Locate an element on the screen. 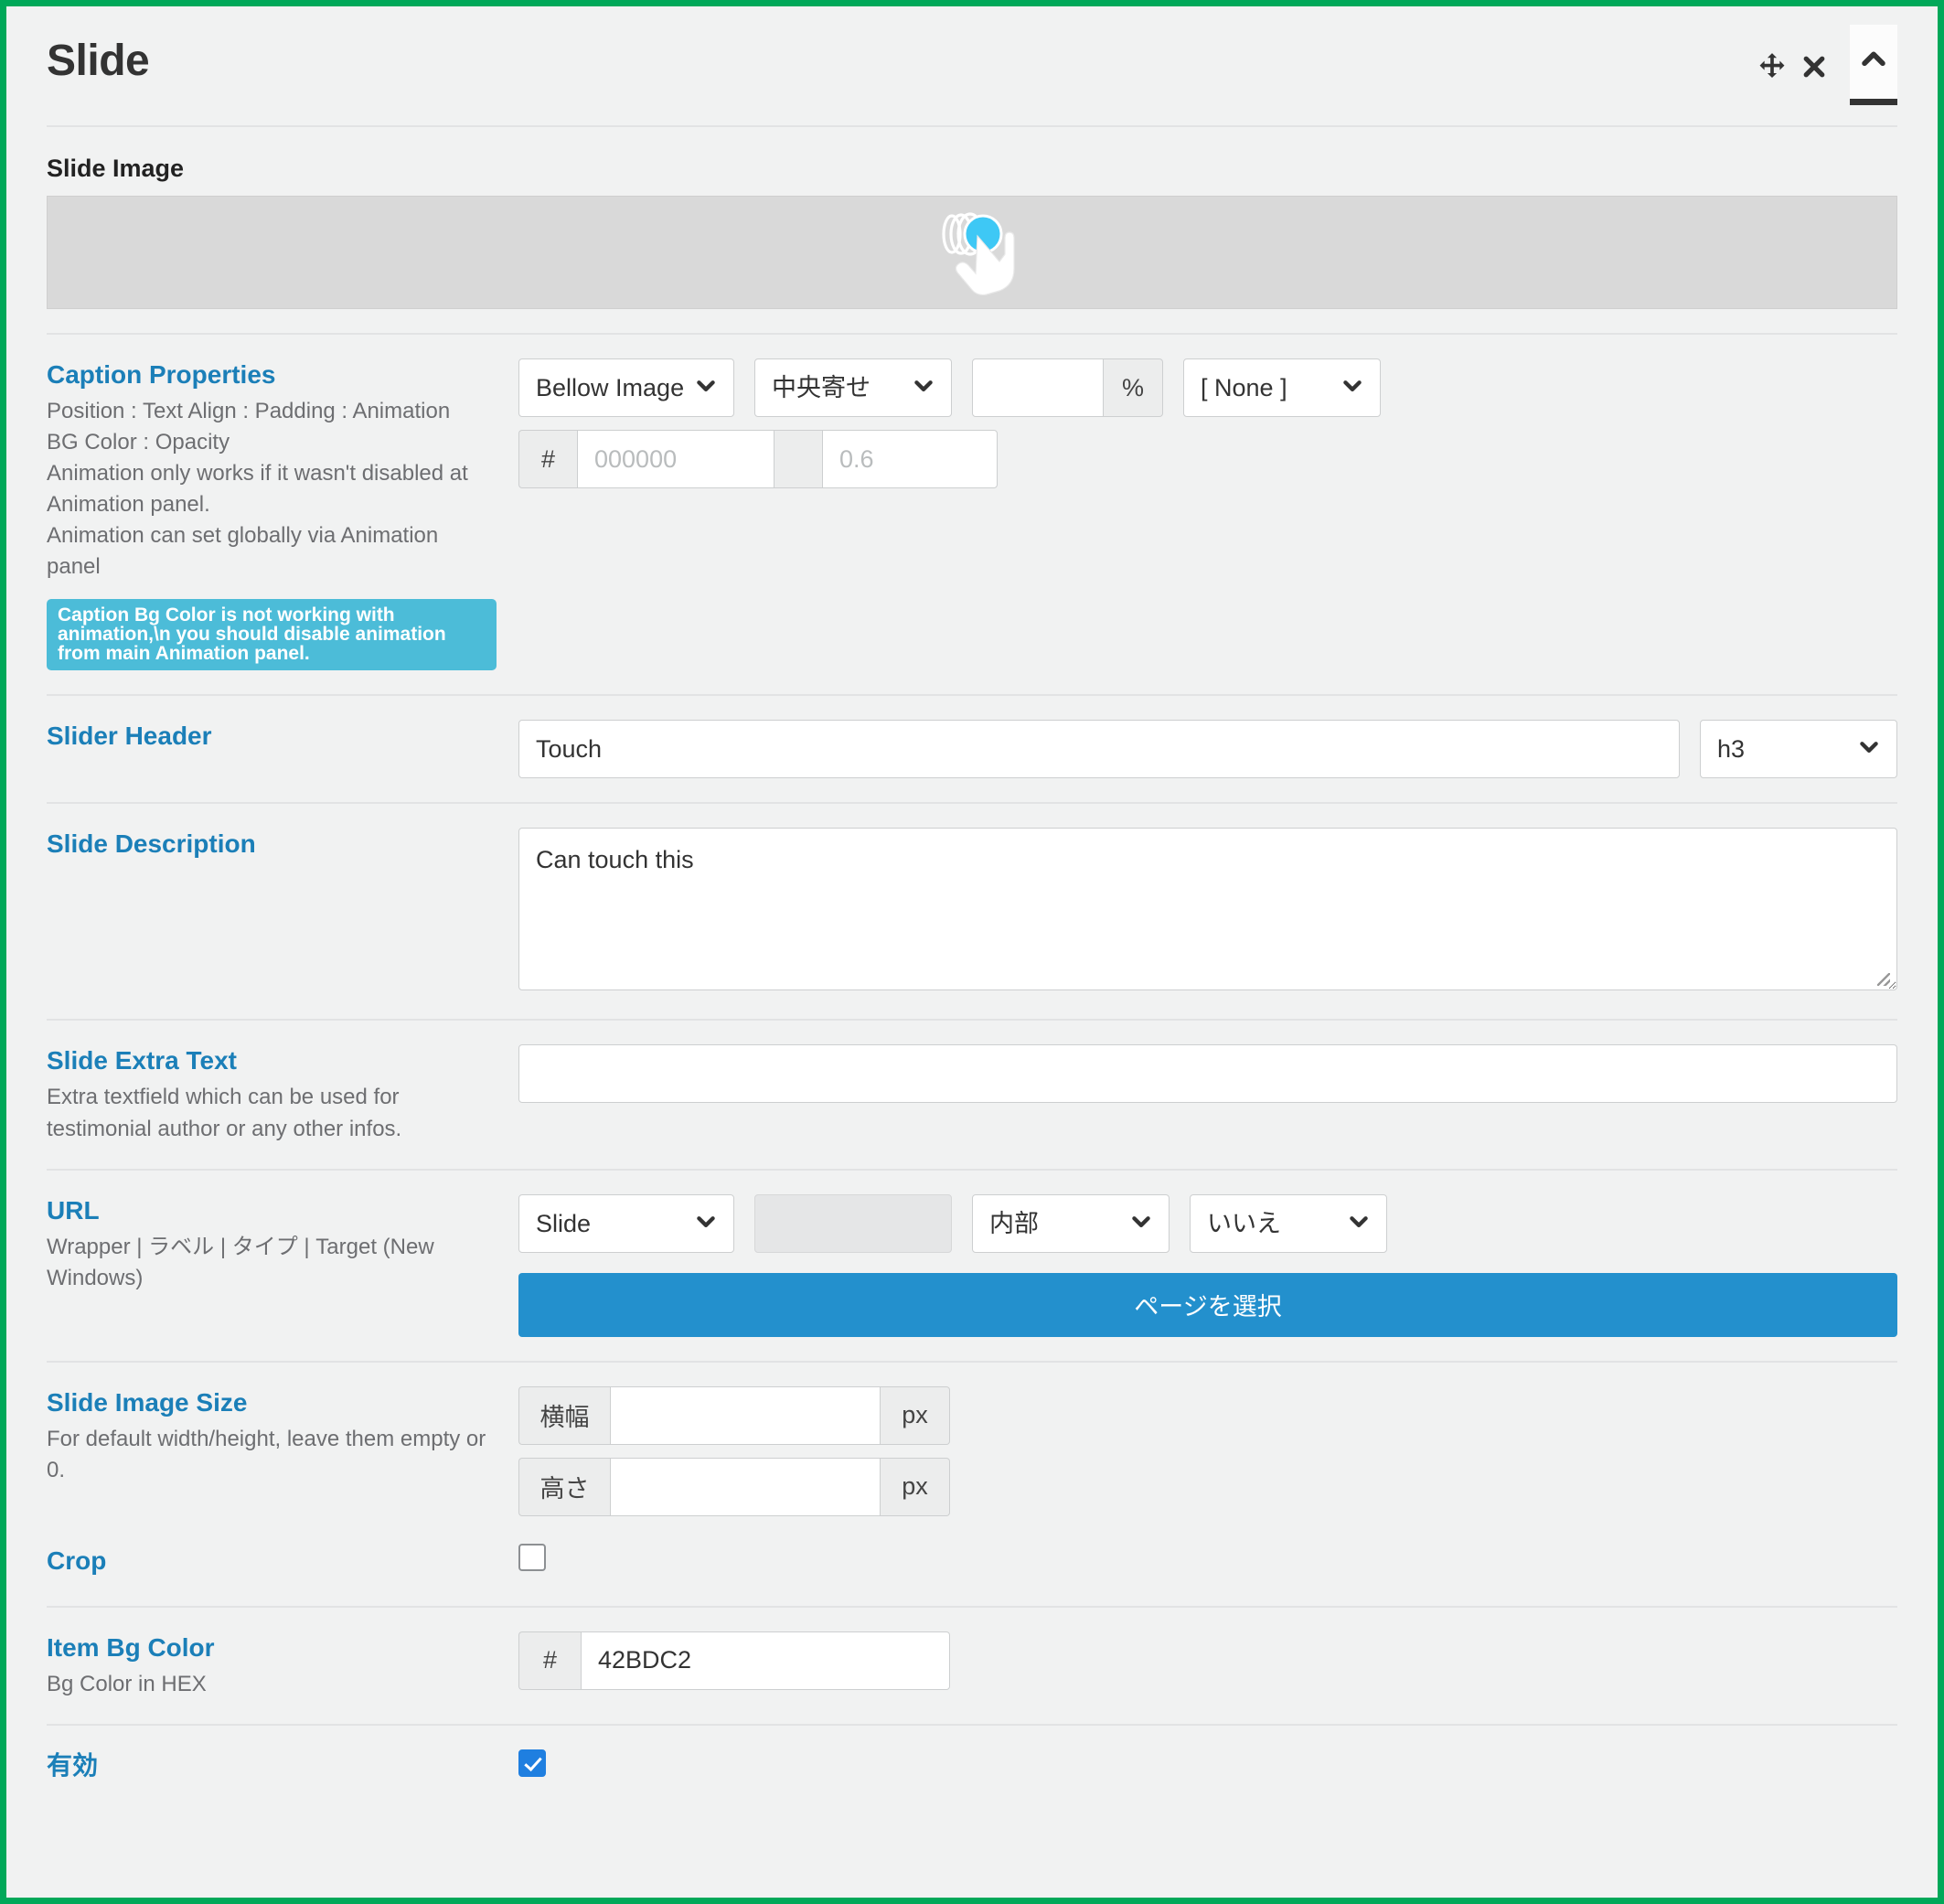 The width and height of the screenshot is (1944, 1904). slide-width-unit: px is located at coordinates (915, 1415).